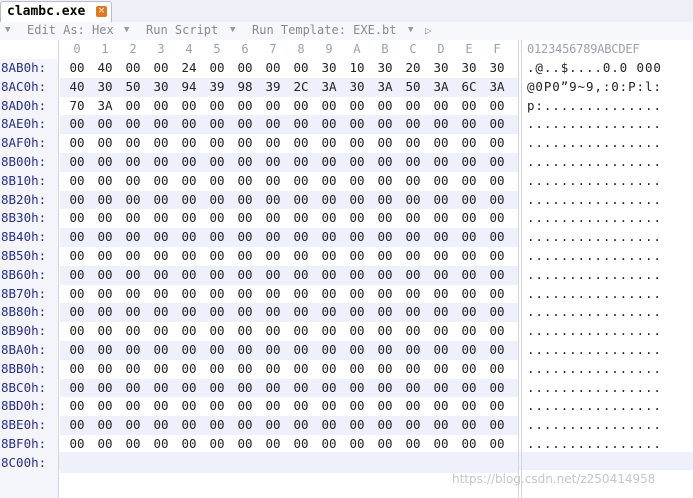 This screenshot has height=498, width=693. Describe the element at coordinates (428, 30) in the screenshot. I see `play-icon: ▷` at that location.